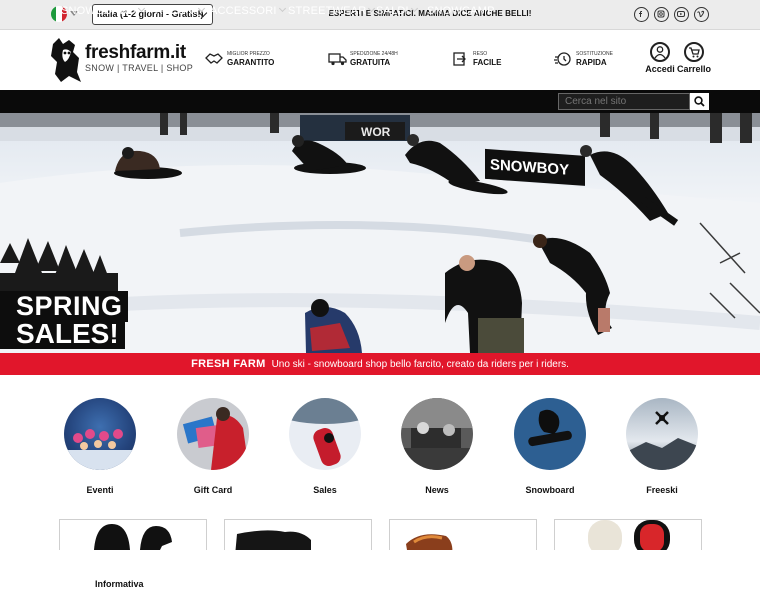 The height and width of the screenshot is (600, 760). I want to click on cookie-info-bar, so click(380, 575).